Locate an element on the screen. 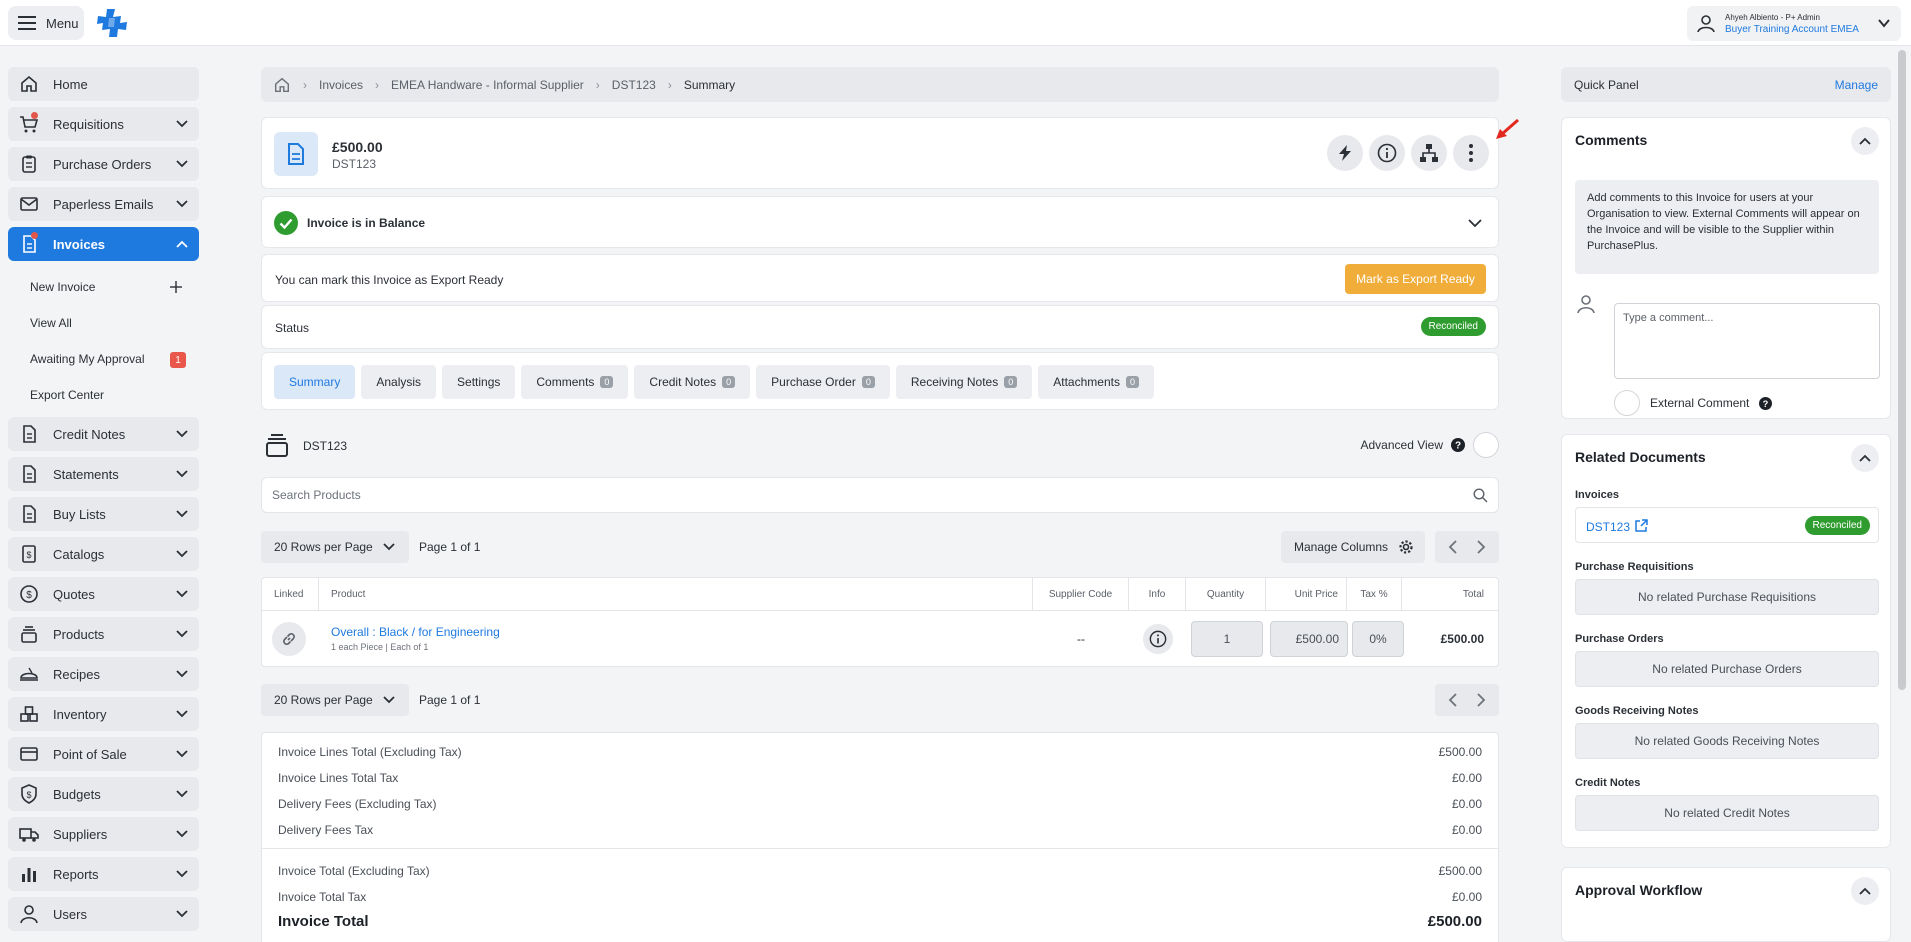 The height and width of the screenshot is (942, 1911). column-header-linked: Linked is located at coordinates (290, 594).